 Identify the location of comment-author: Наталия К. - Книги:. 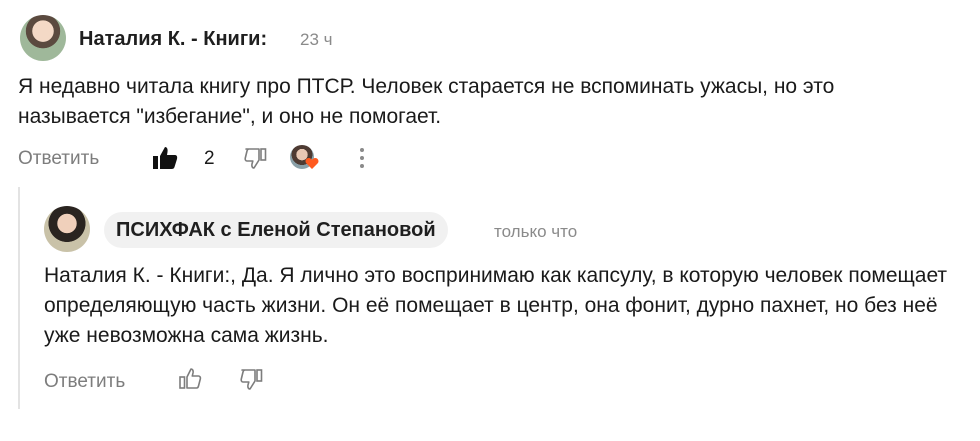
(173, 39).